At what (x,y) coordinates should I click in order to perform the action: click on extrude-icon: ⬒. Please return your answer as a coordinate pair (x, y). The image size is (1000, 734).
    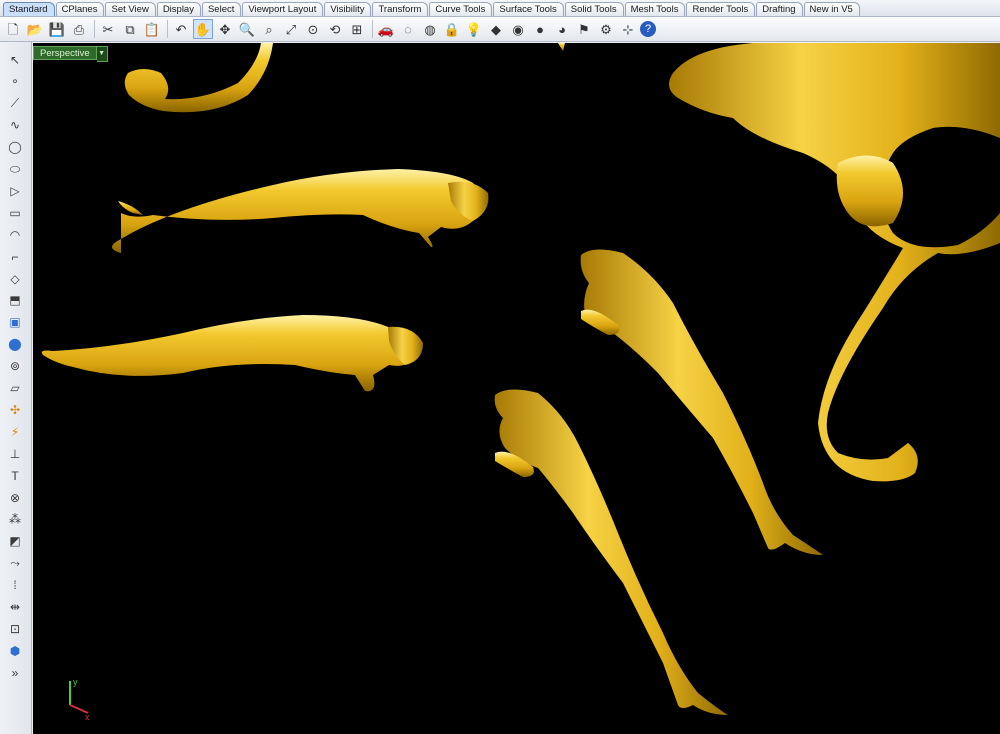
    Looking at the image, I should click on (15, 300).